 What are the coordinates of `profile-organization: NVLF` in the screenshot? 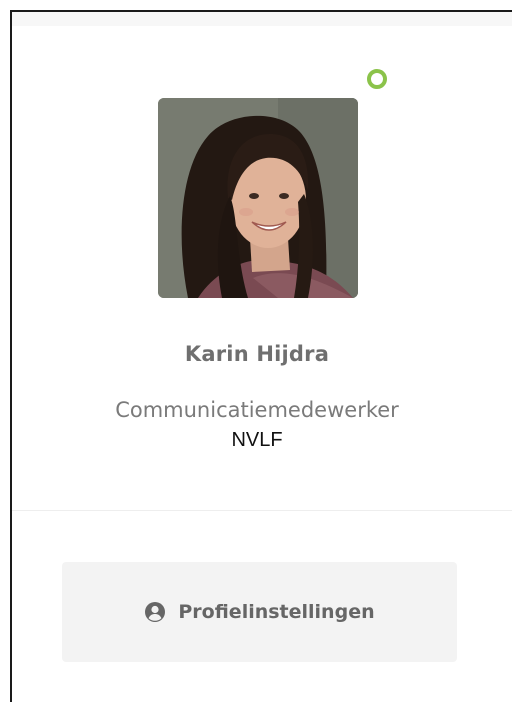 It's located at (257, 440).